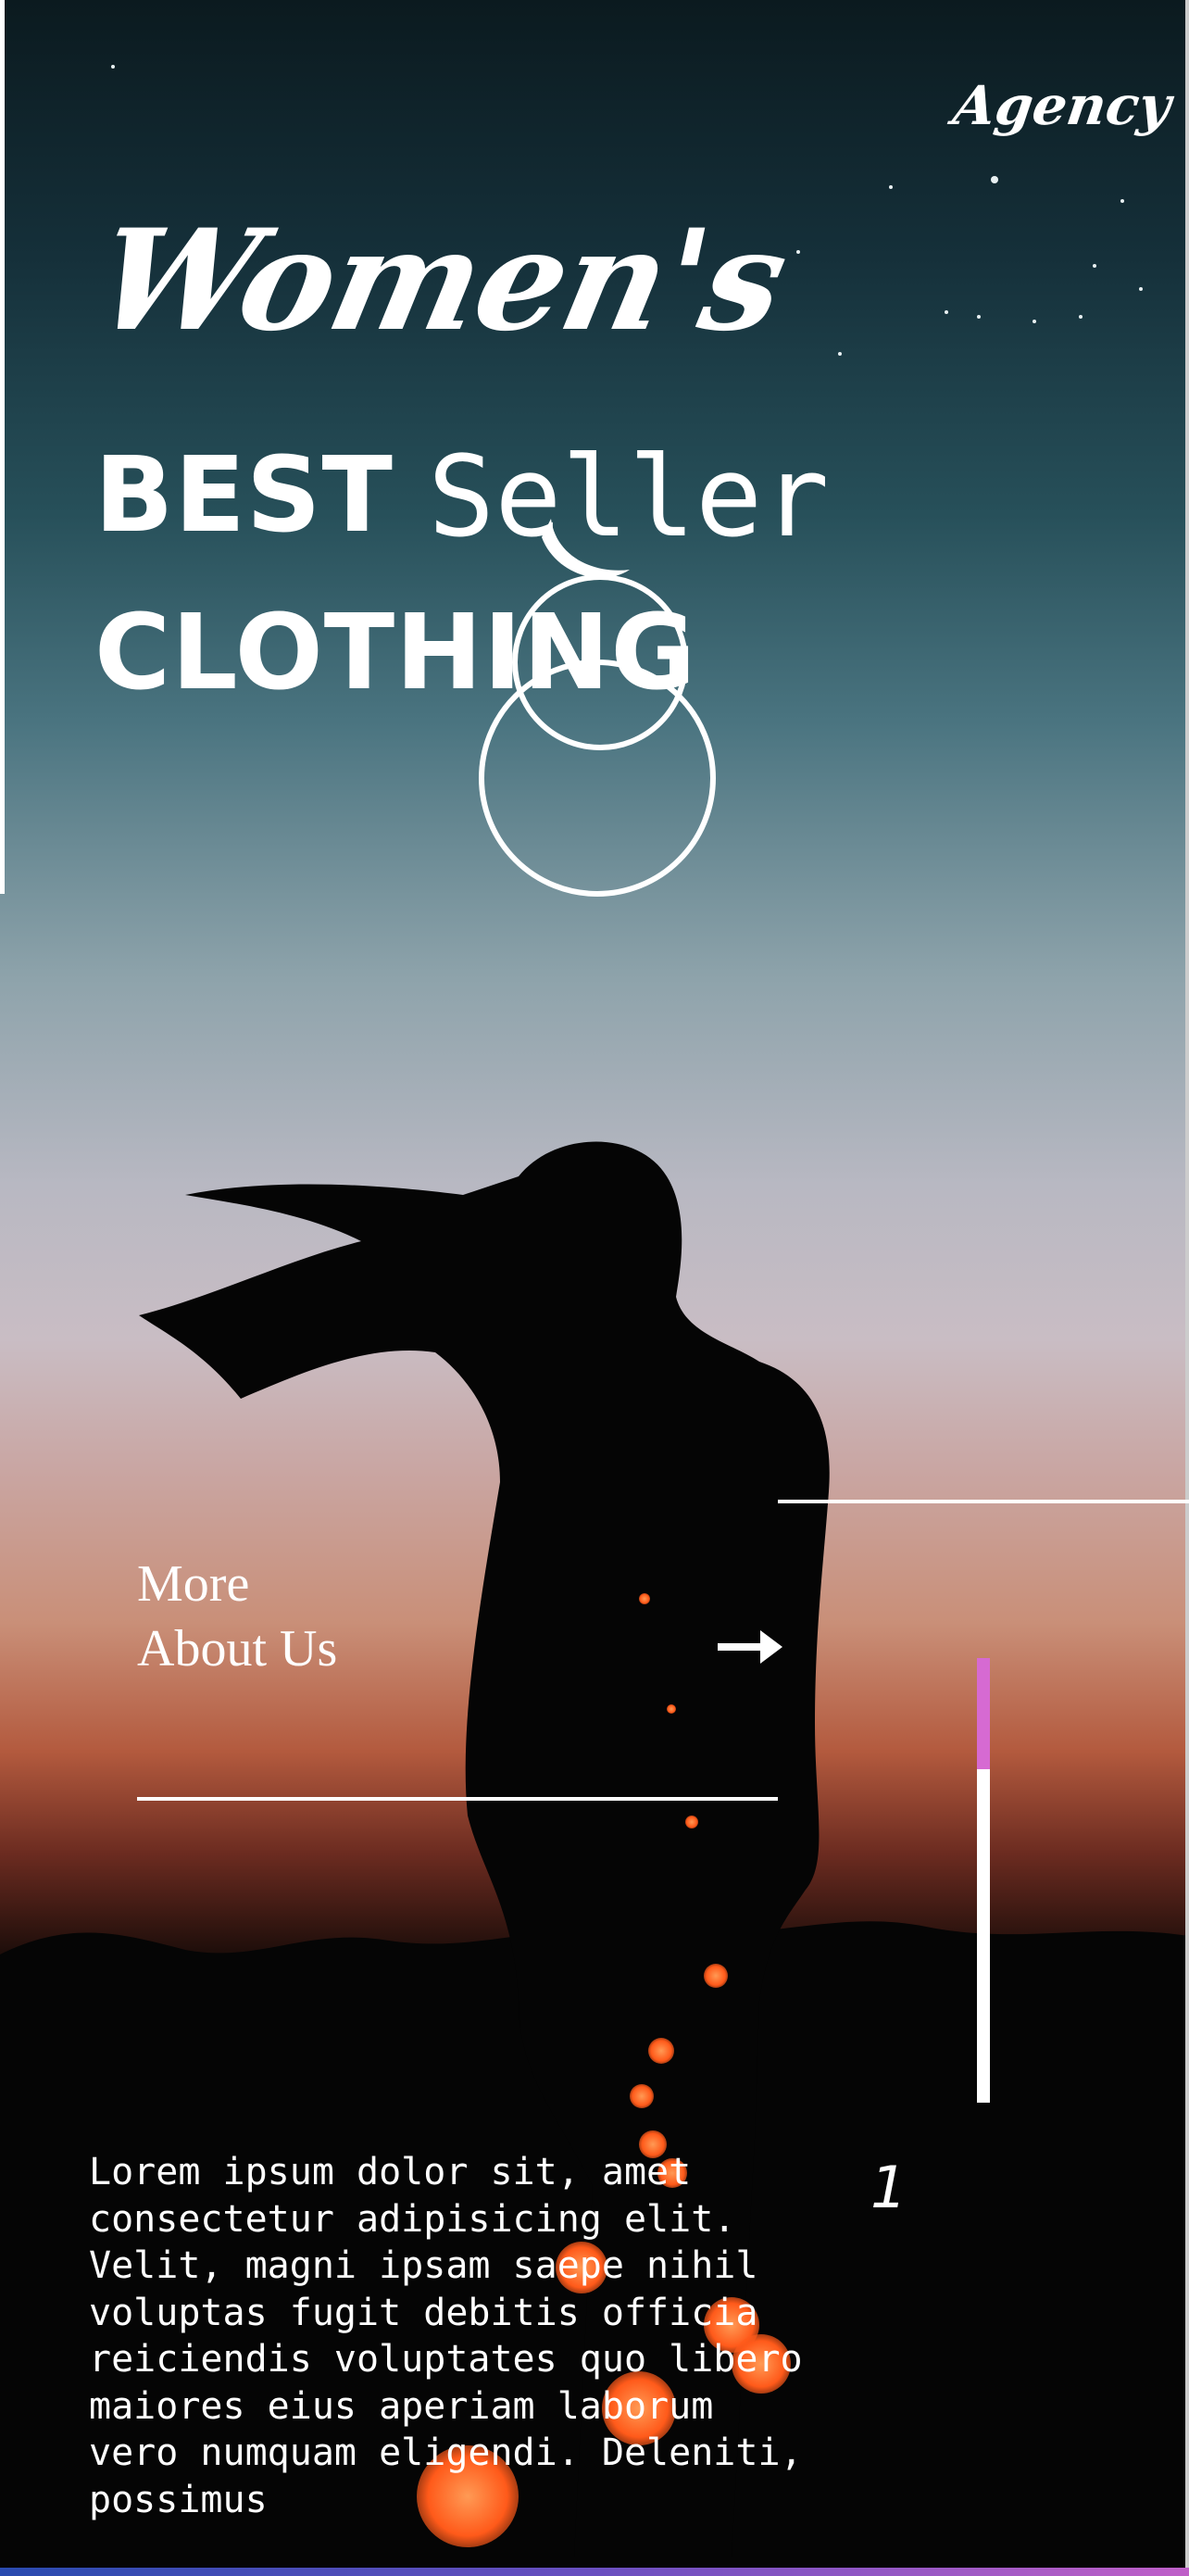 Image resolution: width=1189 pixels, height=2576 pixels. Describe the element at coordinates (1187, 1288) in the screenshot. I see `right-edge-line` at that location.